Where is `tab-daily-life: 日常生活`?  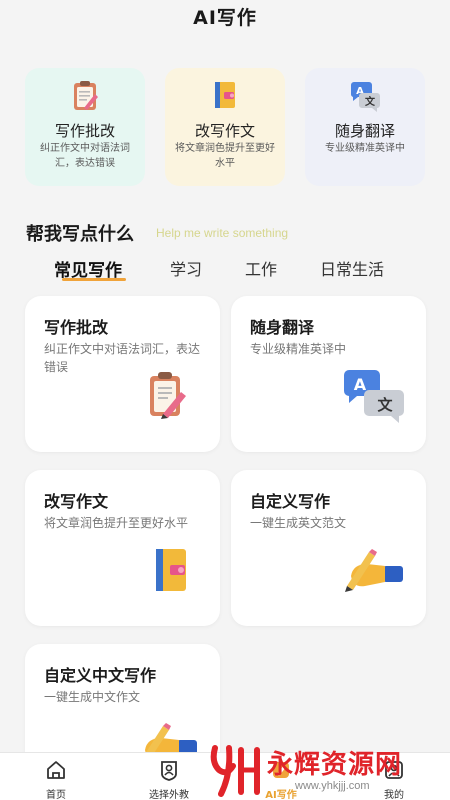 tab-daily-life: 日常生活 is located at coordinates (352, 268).